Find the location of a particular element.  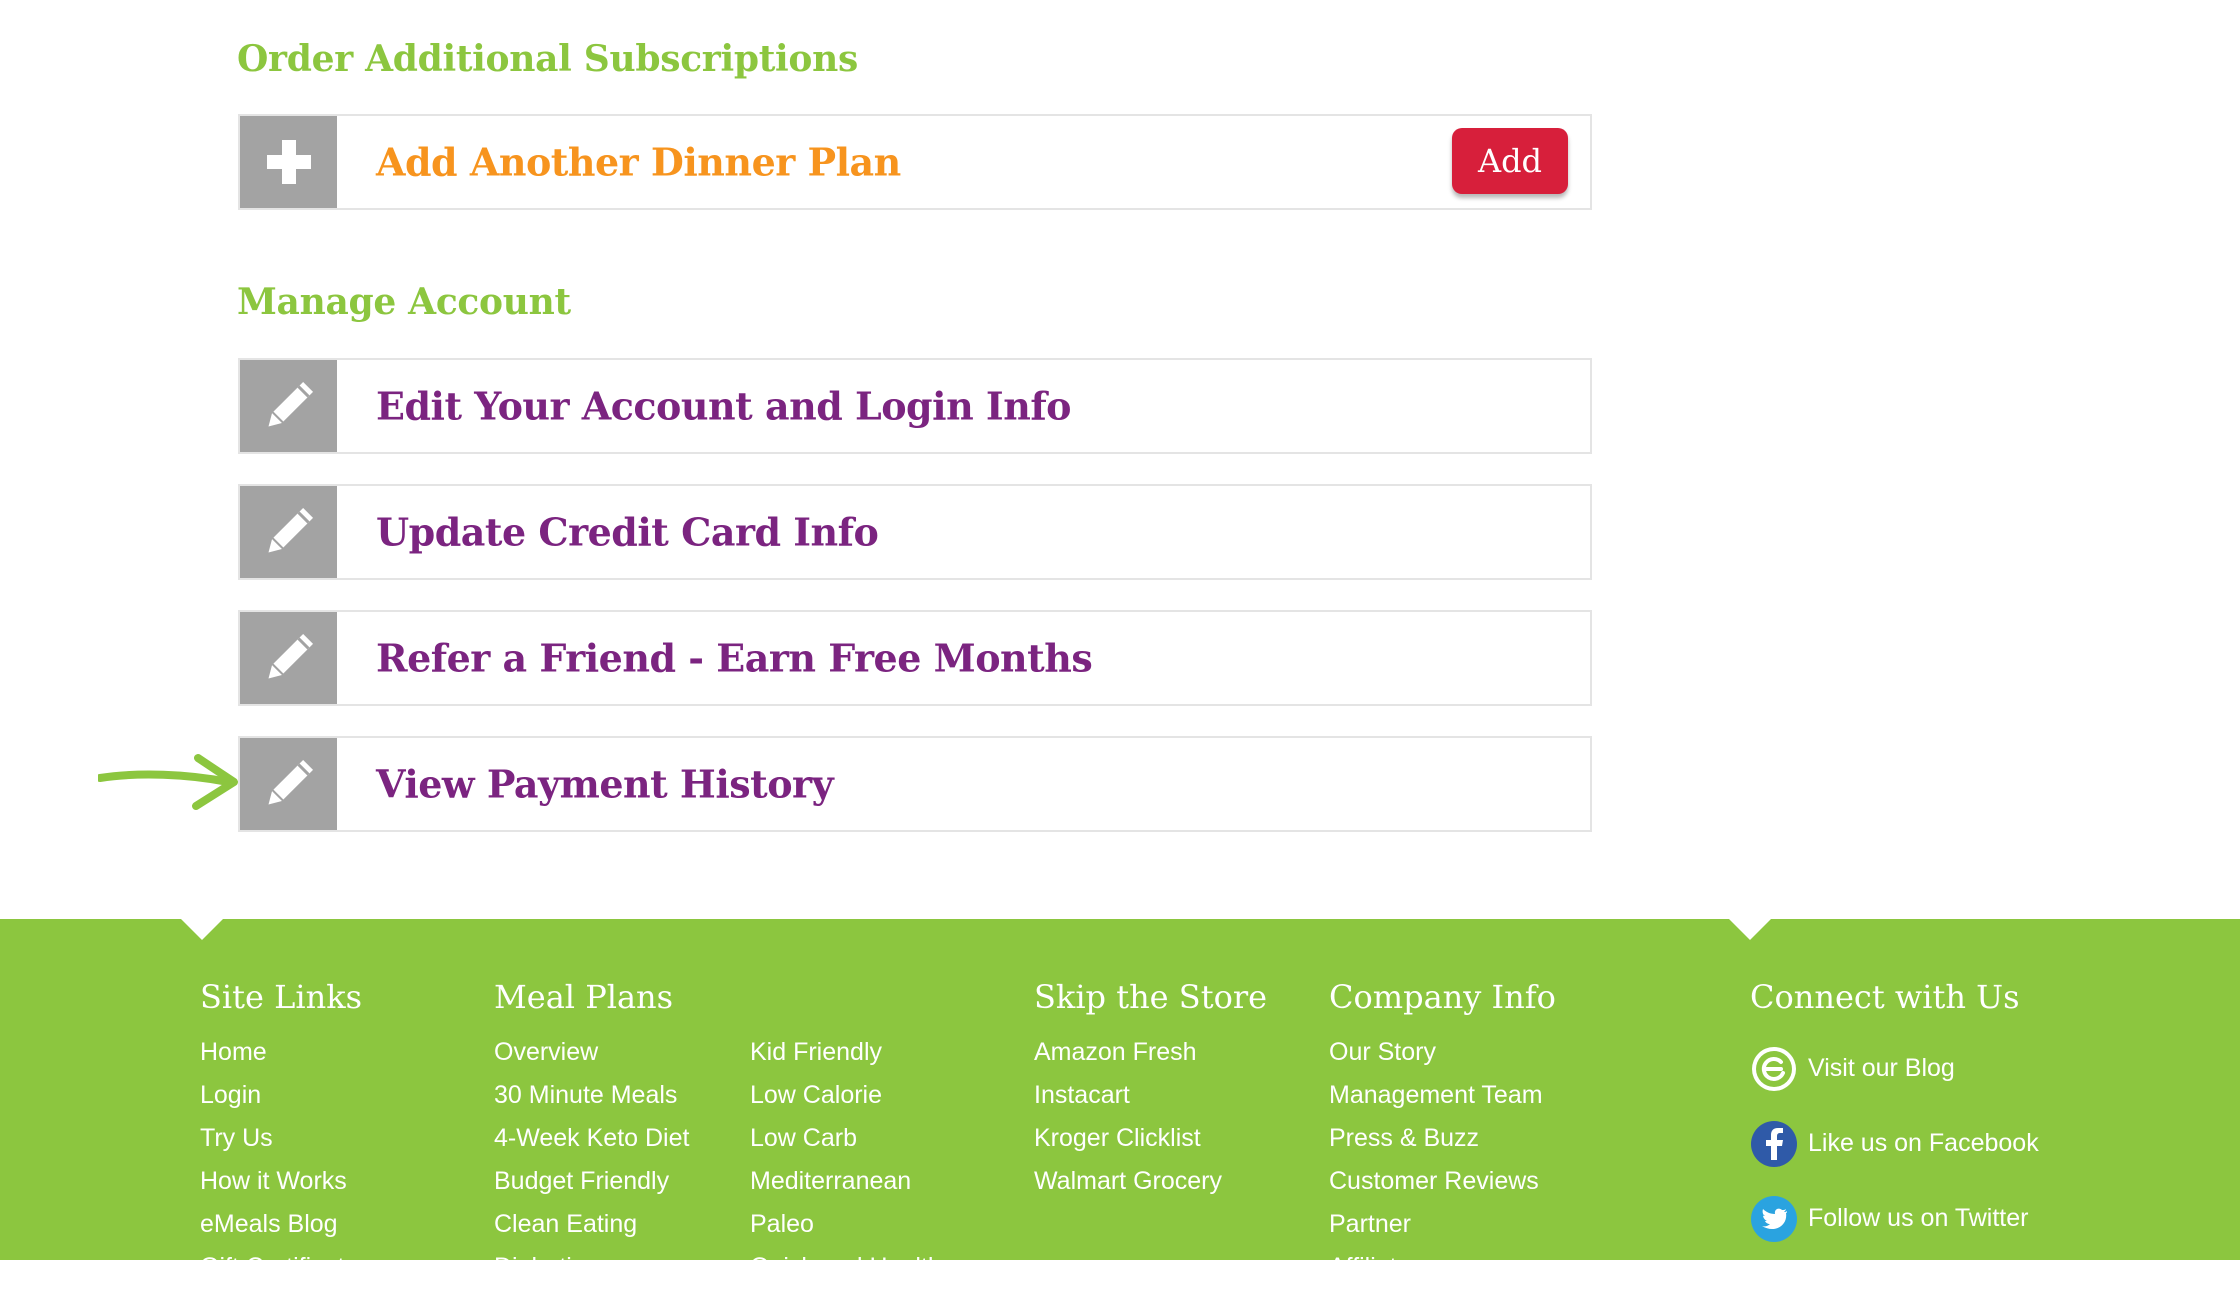

facebook-icon is located at coordinates (1774, 1143).